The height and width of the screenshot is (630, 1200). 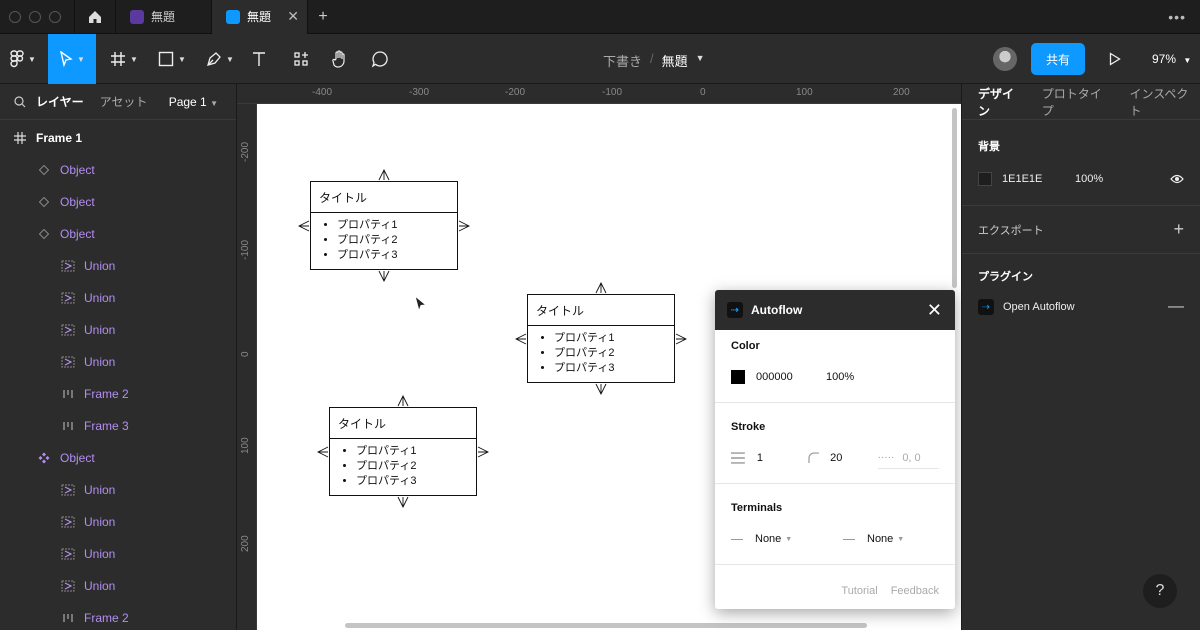 I want to click on property-list: プロパティ1プロパティ2プロパティ3, so click(x=601, y=351).